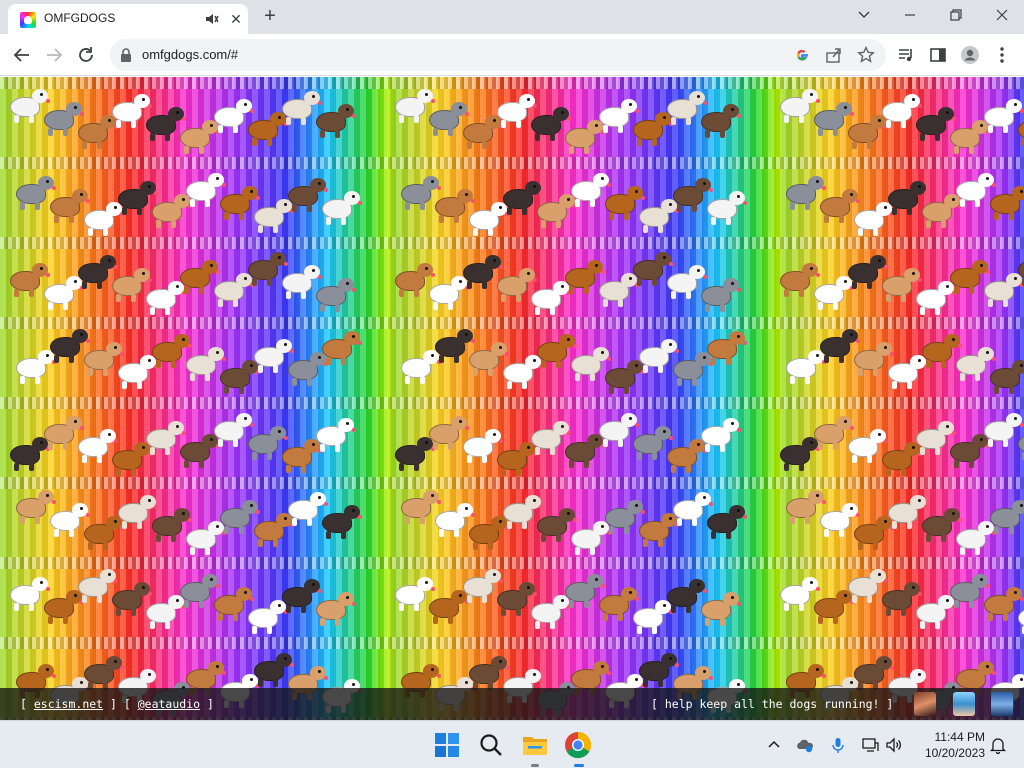 This screenshot has height=768, width=1024. Describe the element at coordinates (212, 19) in the screenshot. I see `speaker-icon` at that location.